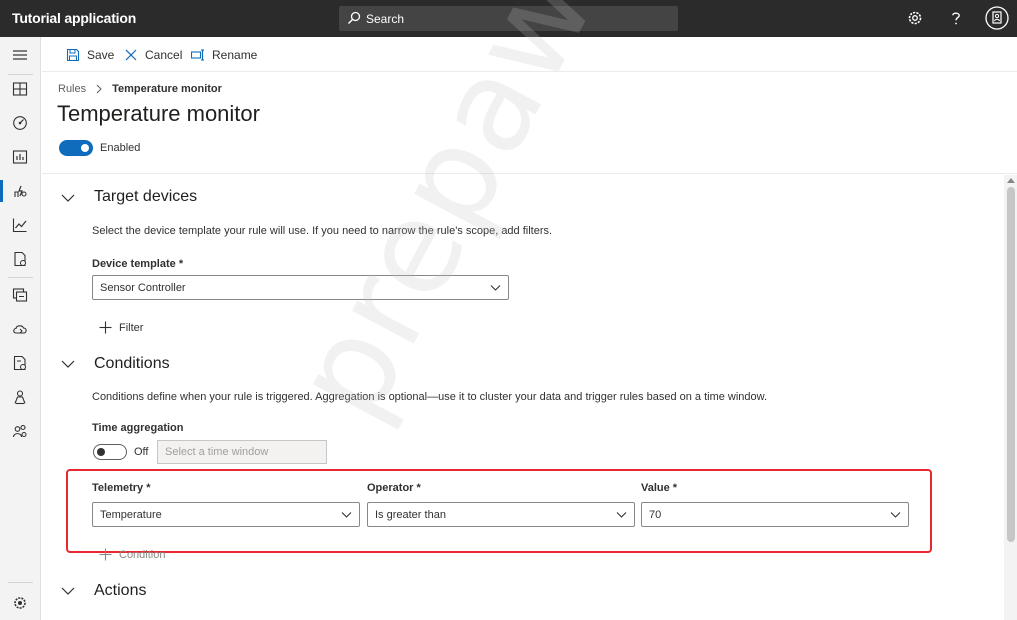 The height and width of the screenshot is (620, 1017). I want to click on search-icon, so click(354, 17).